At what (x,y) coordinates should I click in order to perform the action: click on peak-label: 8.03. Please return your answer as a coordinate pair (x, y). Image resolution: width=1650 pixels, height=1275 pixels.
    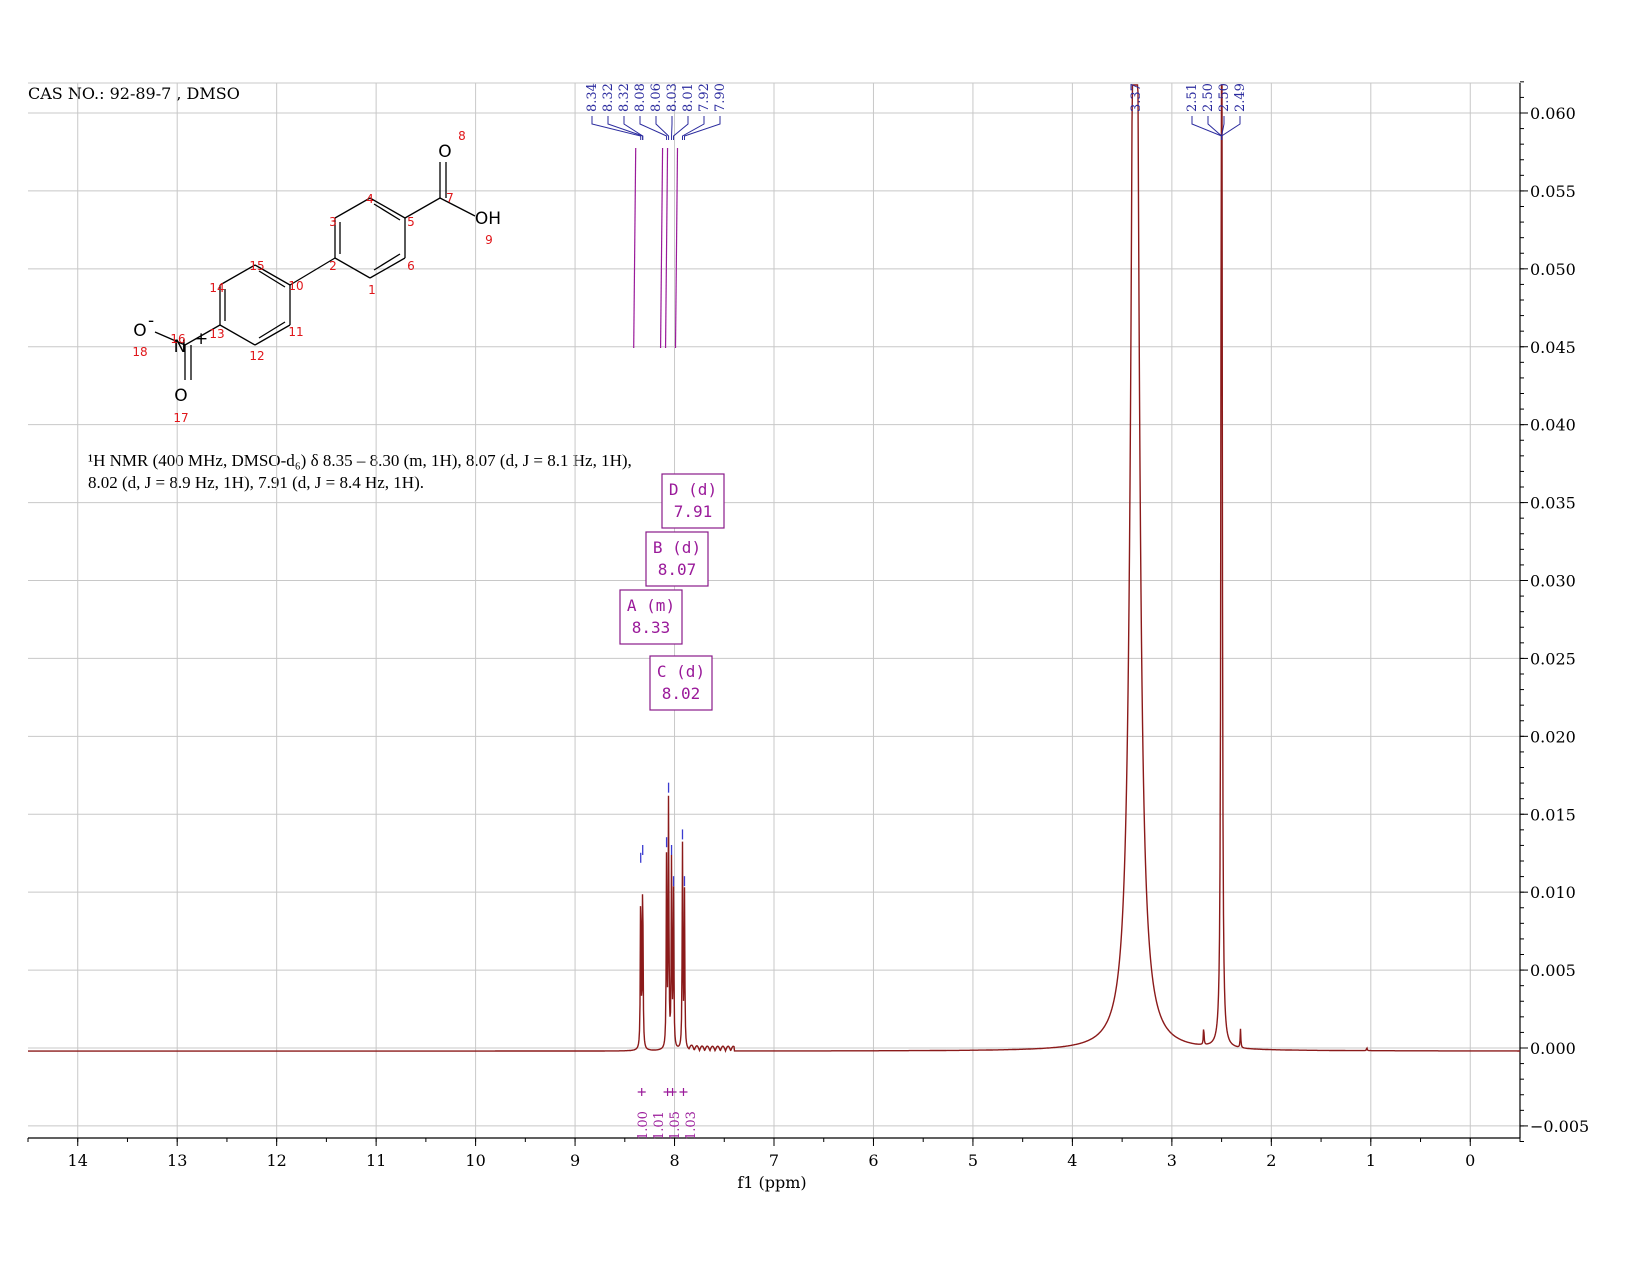
    Looking at the image, I should click on (672, 97).